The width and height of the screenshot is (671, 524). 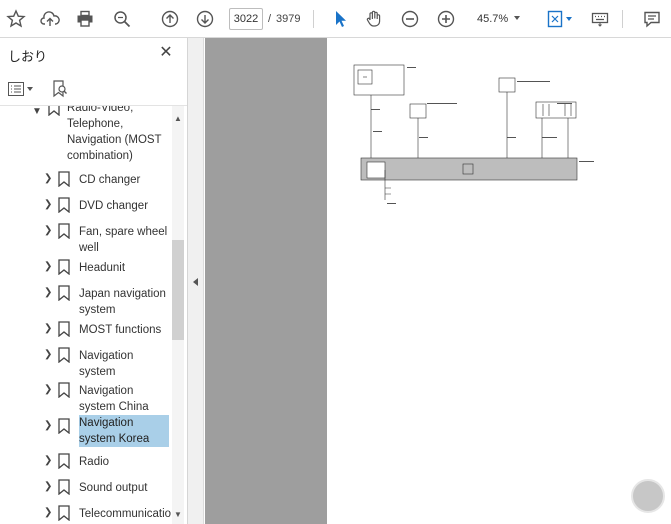 What do you see at coordinates (195, 282) in the screenshot?
I see `collapse-arrow-icon` at bounding box center [195, 282].